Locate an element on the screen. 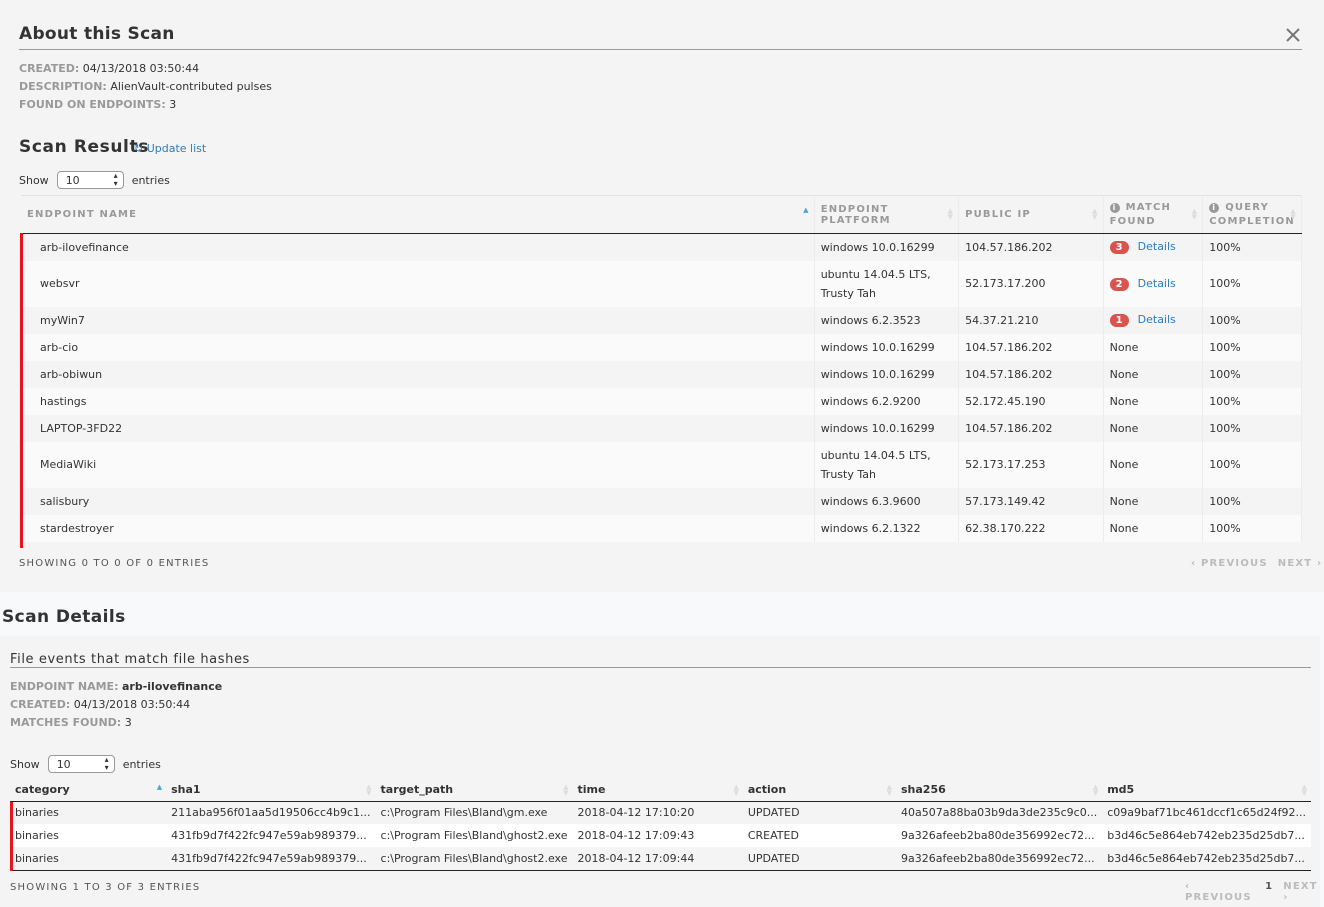 The image size is (1324, 907). action: UPDATED is located at coordinates (819, 859).